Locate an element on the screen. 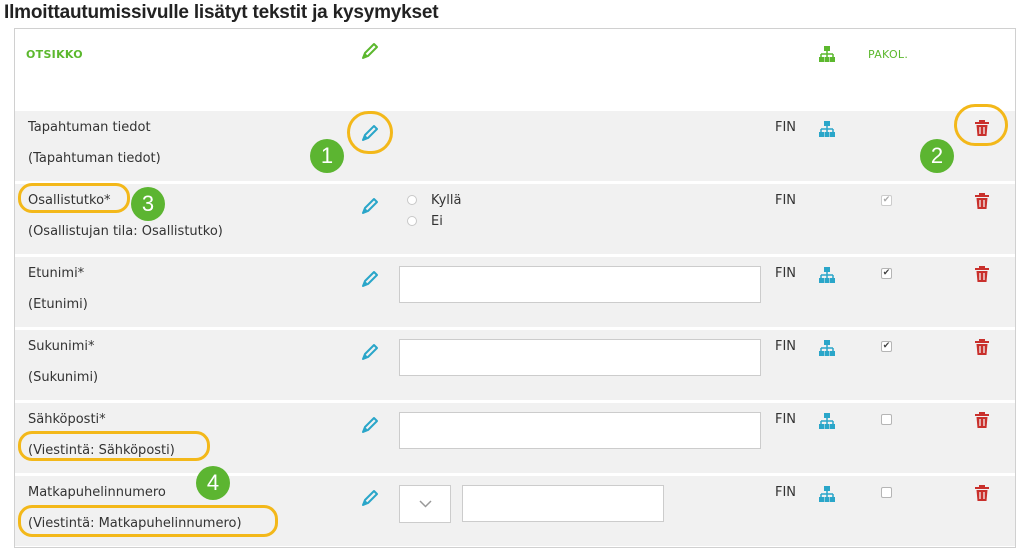 Image resolution: width=1024 pixels, height=554 pixels. country-code-select is located at coordinates (425, 504).